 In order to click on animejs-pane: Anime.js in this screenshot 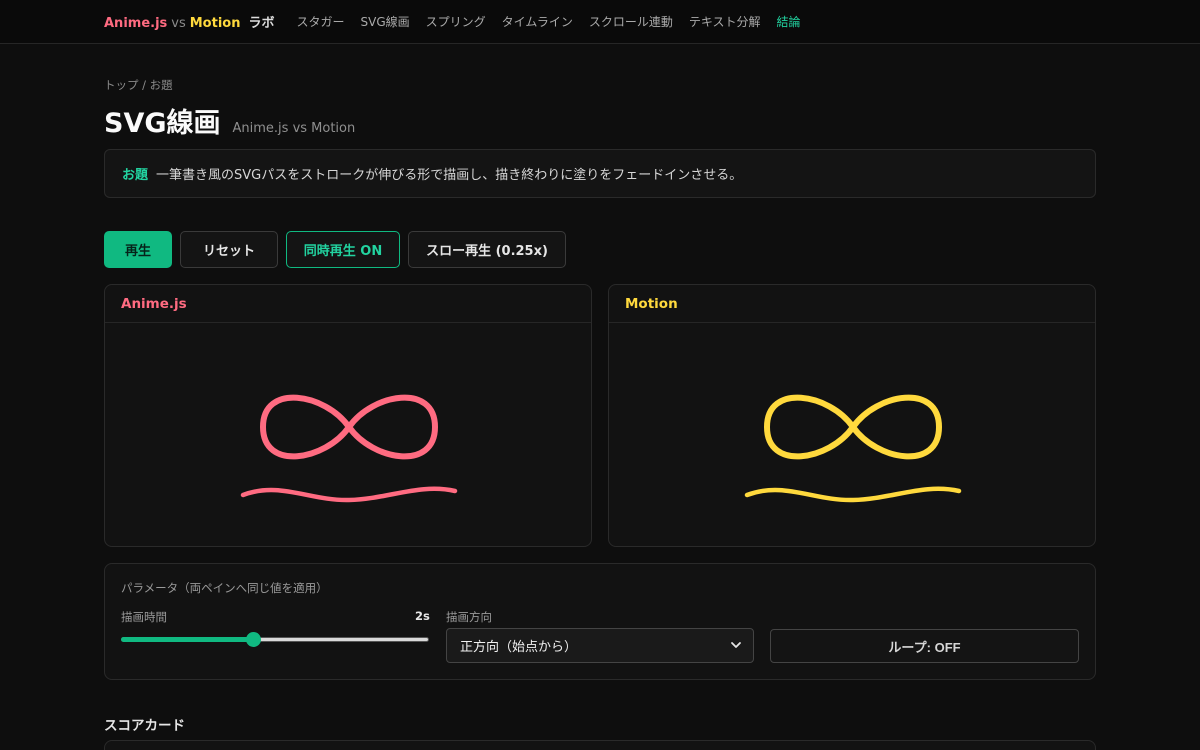, I will do `click(348, 415)`.